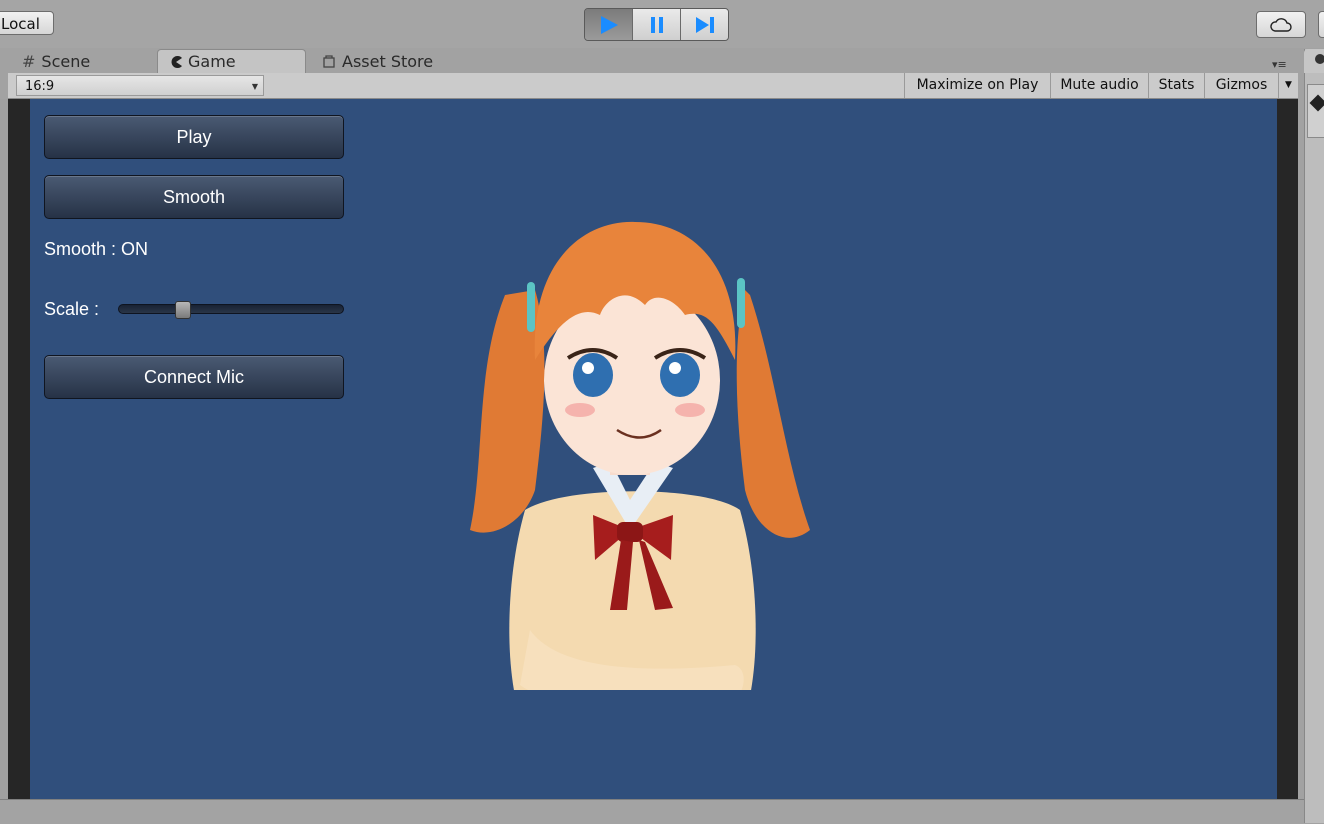 The height and width of the screenshot is (824, 1324). Describe the element at coordinates (1287, 449) in the screenshot. I see `letterbox-right` at that location.